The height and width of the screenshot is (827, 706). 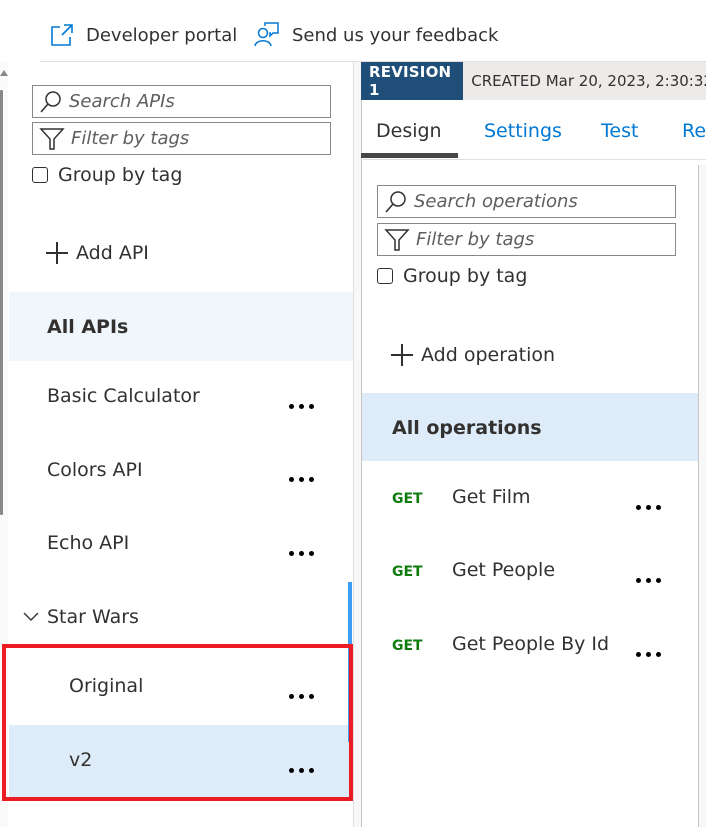 What do you see at coordinates (619, 131) in the screenshot?
I see `tab-test: Test` at bounding box center [619, 131].